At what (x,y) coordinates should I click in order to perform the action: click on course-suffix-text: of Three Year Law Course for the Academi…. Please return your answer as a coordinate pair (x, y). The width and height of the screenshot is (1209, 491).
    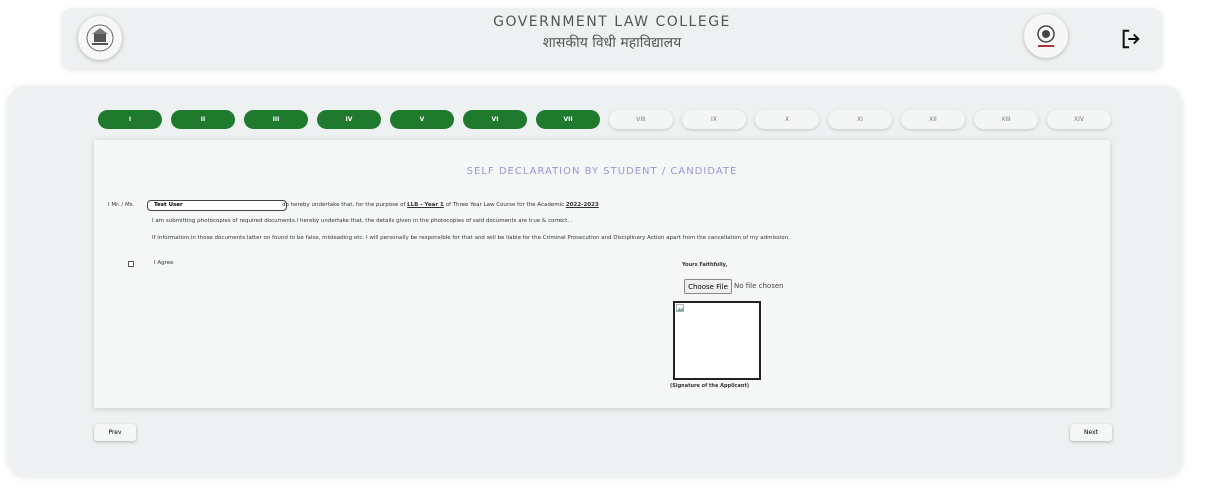
    Looking at the image, I should click on (505, 205).